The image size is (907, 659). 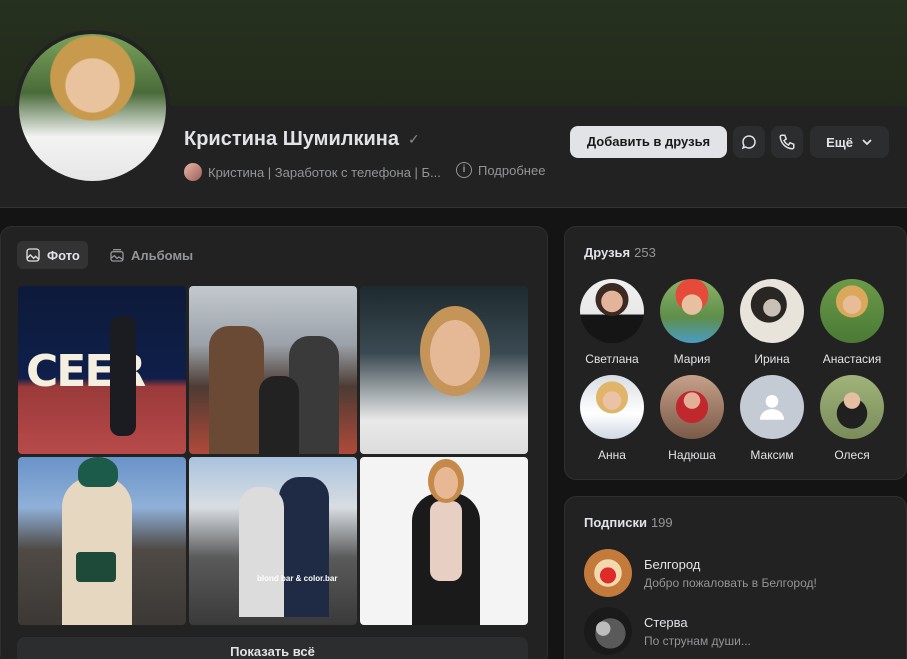 I want to click on friend-item: Ирина, so click(x=772, y=322).